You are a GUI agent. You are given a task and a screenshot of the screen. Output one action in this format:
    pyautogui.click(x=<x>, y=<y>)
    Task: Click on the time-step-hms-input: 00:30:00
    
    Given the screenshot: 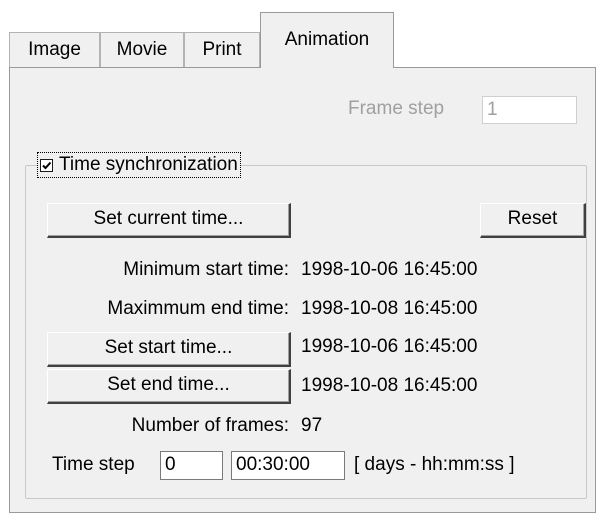 What is the action you would take?
    pyautogui.click(x=288, y=465)
    